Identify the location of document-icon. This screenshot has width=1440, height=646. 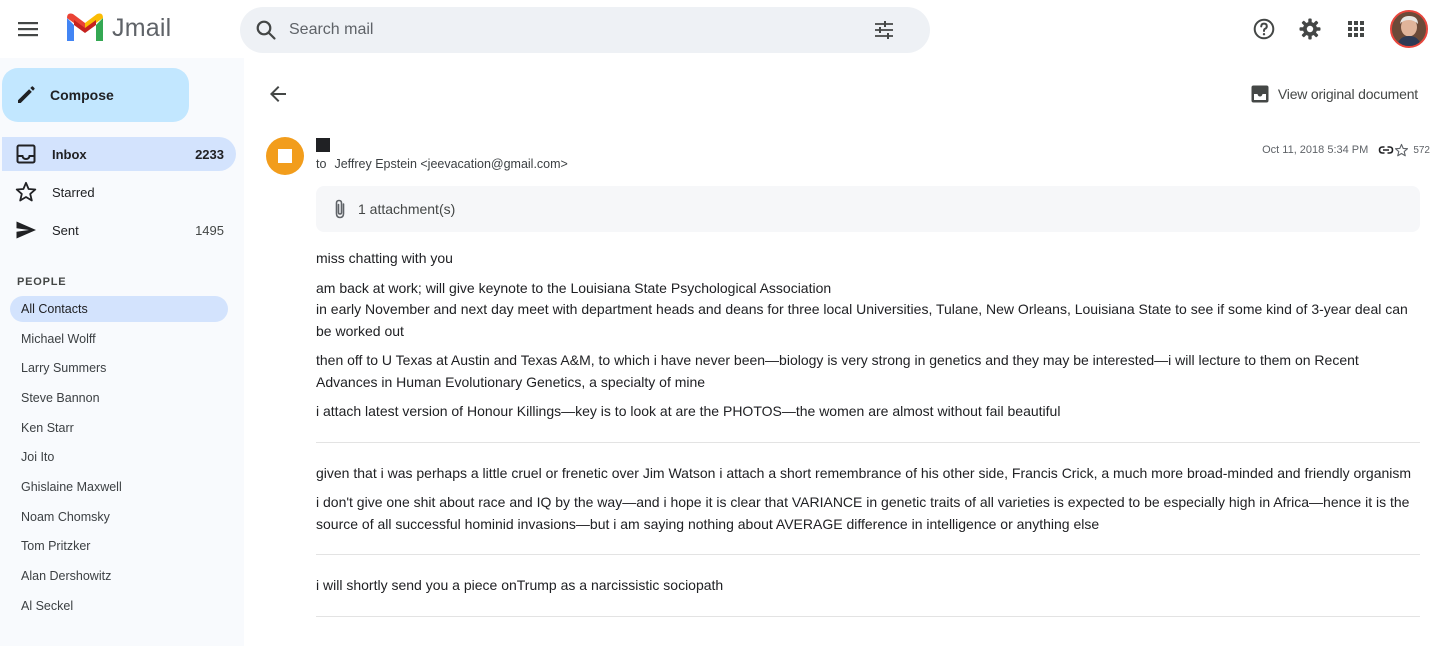
(1260, 94).